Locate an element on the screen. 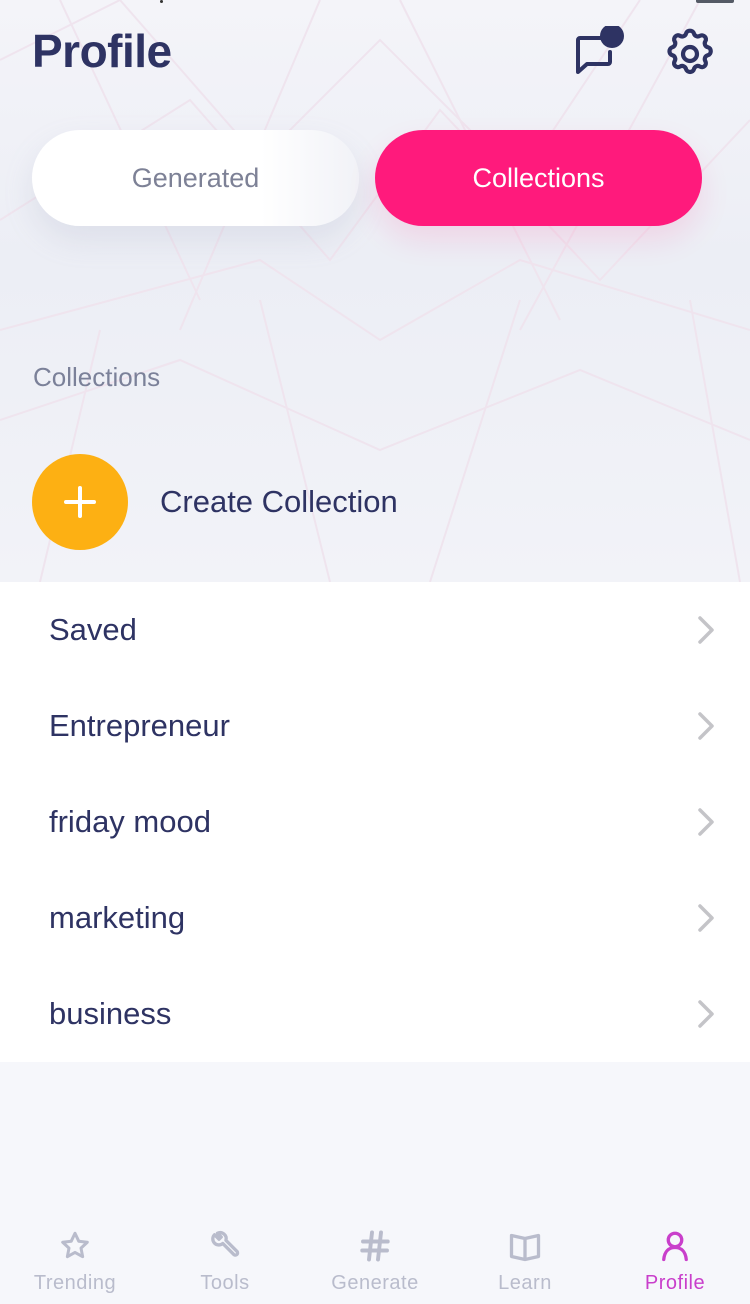  tab-trending: Trending is located at coordinates (75, 1254).